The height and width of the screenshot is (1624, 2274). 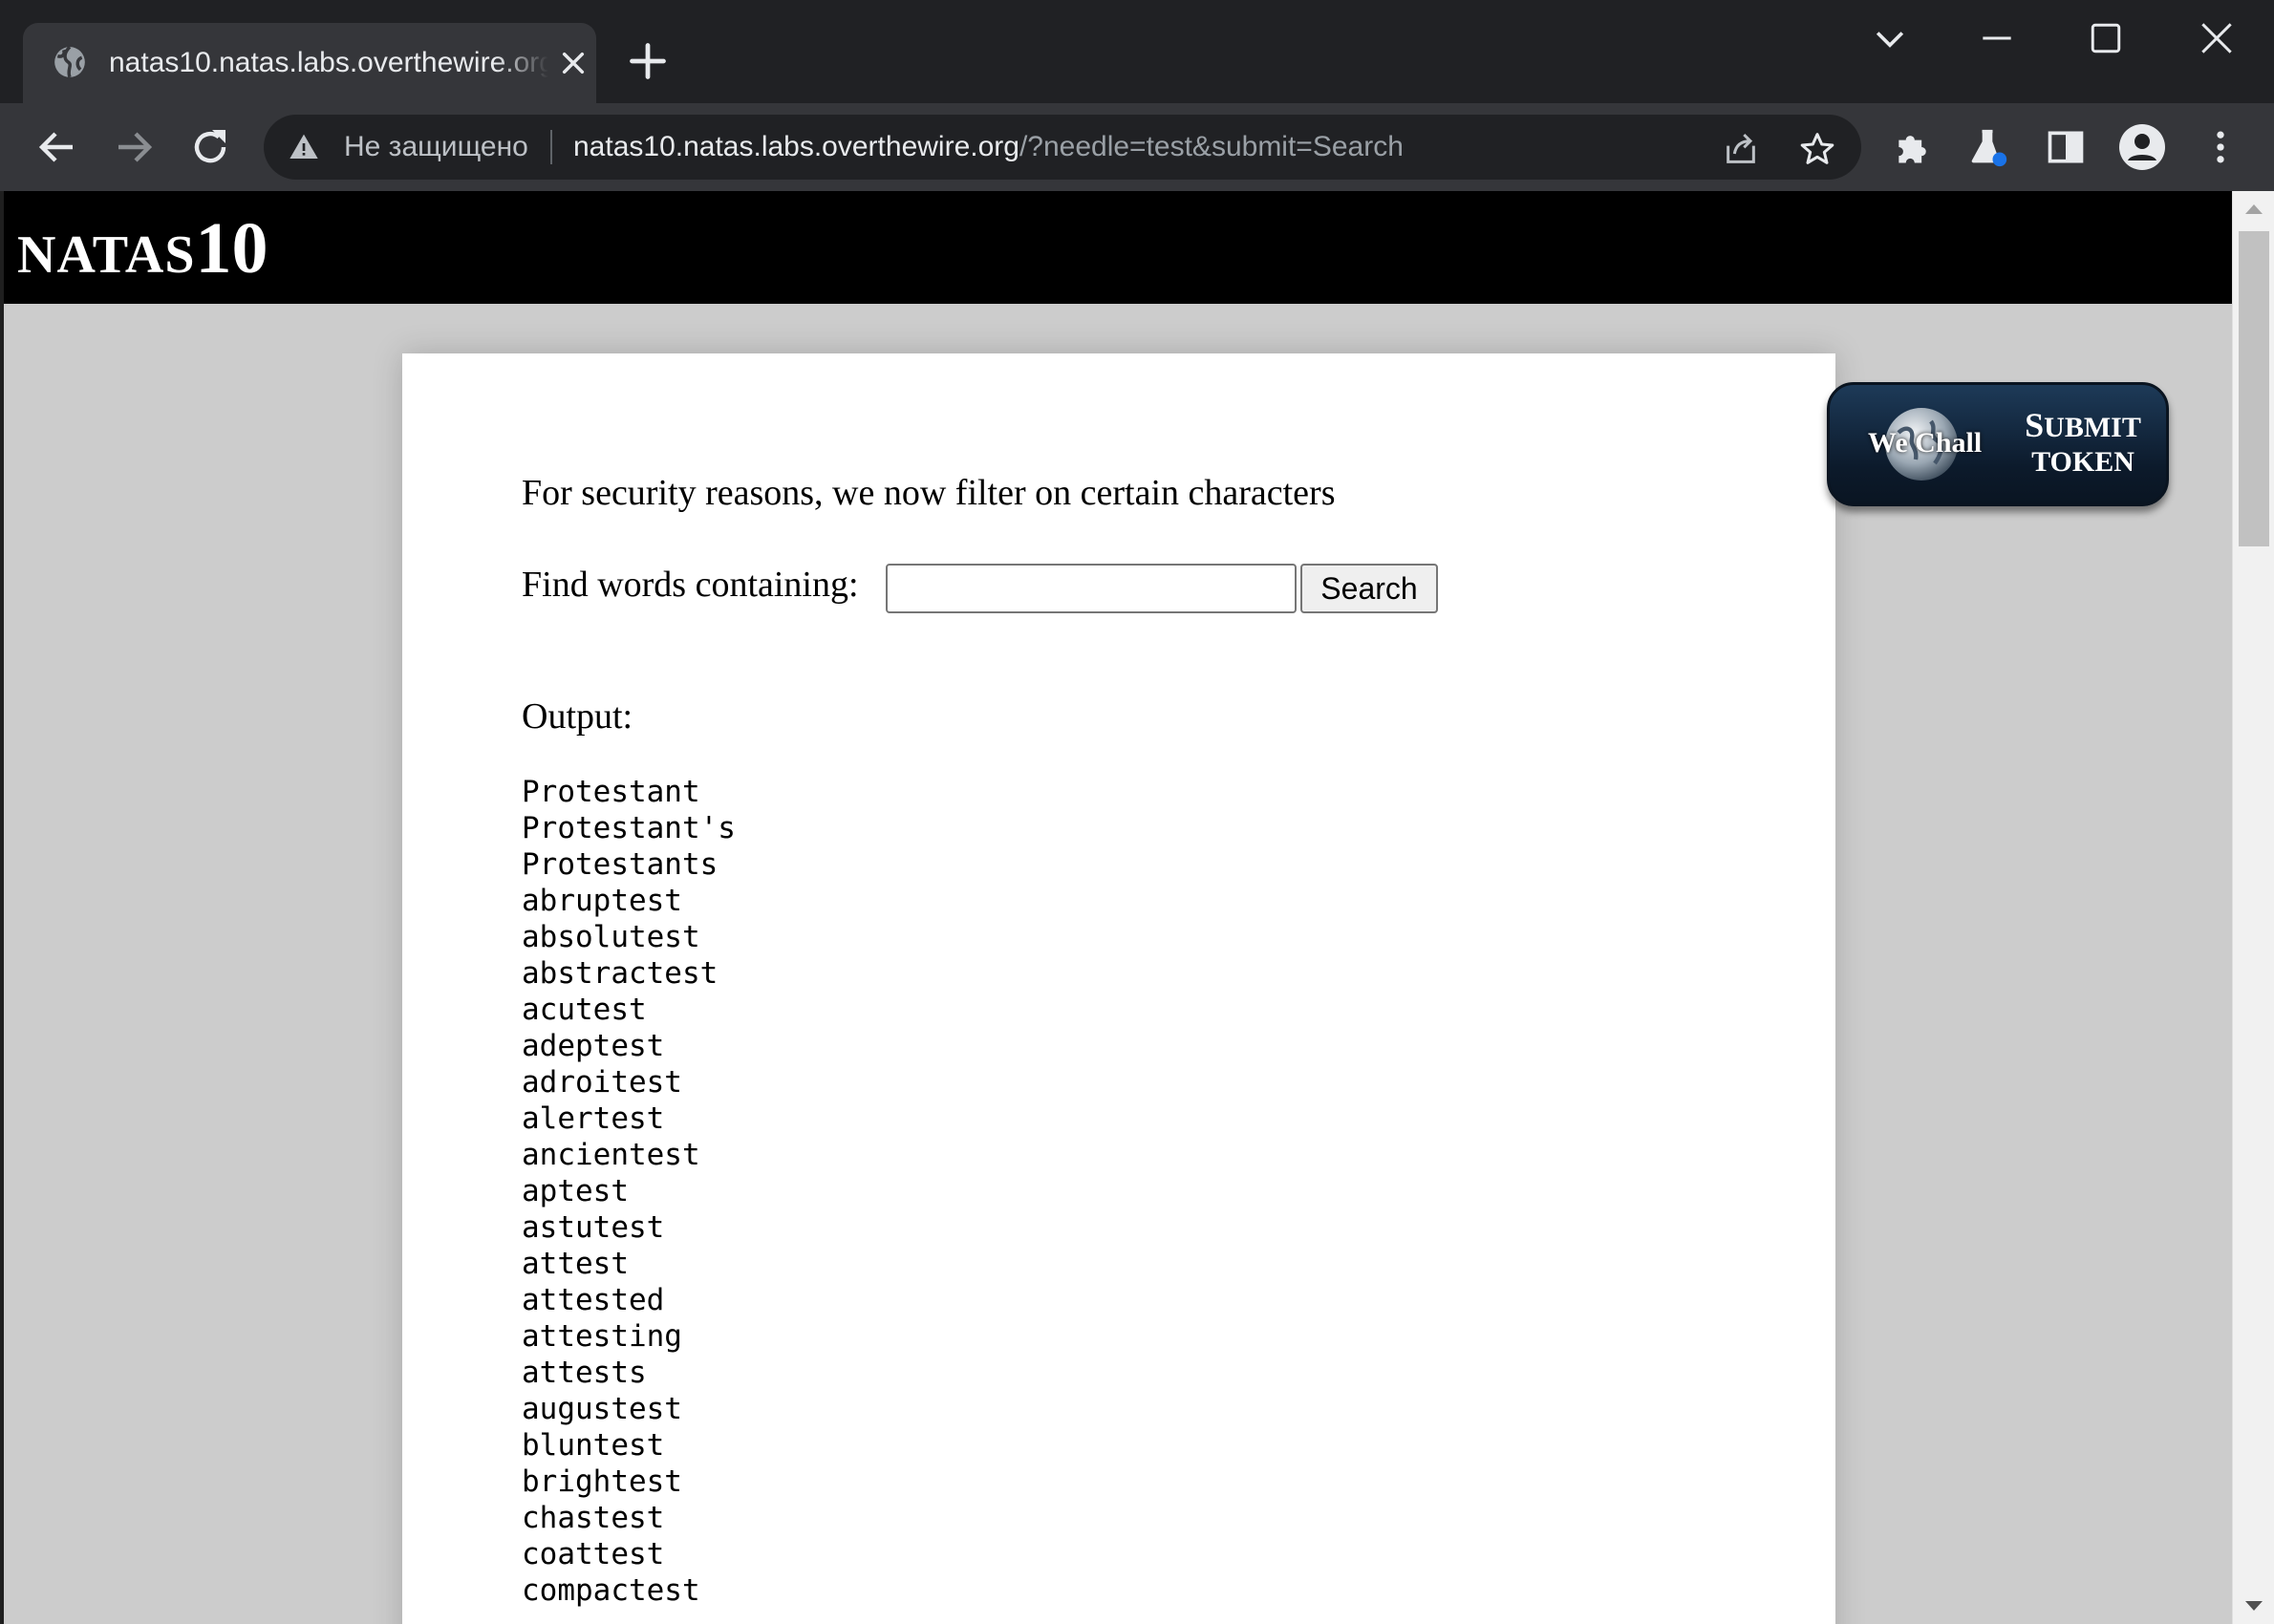 I want to click on output-word: absolutest, so click(x=611, y=937).